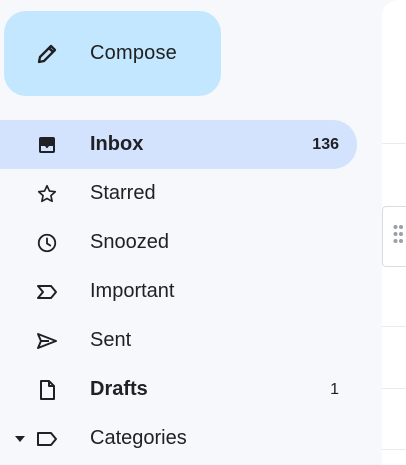  I want to click on nav-item-label: Sent, so click(111, 340).